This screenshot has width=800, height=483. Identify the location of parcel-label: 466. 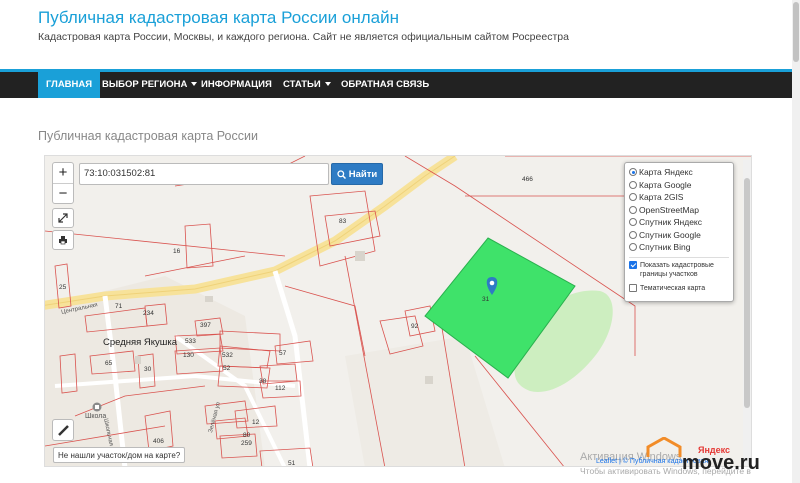
(527, 179).